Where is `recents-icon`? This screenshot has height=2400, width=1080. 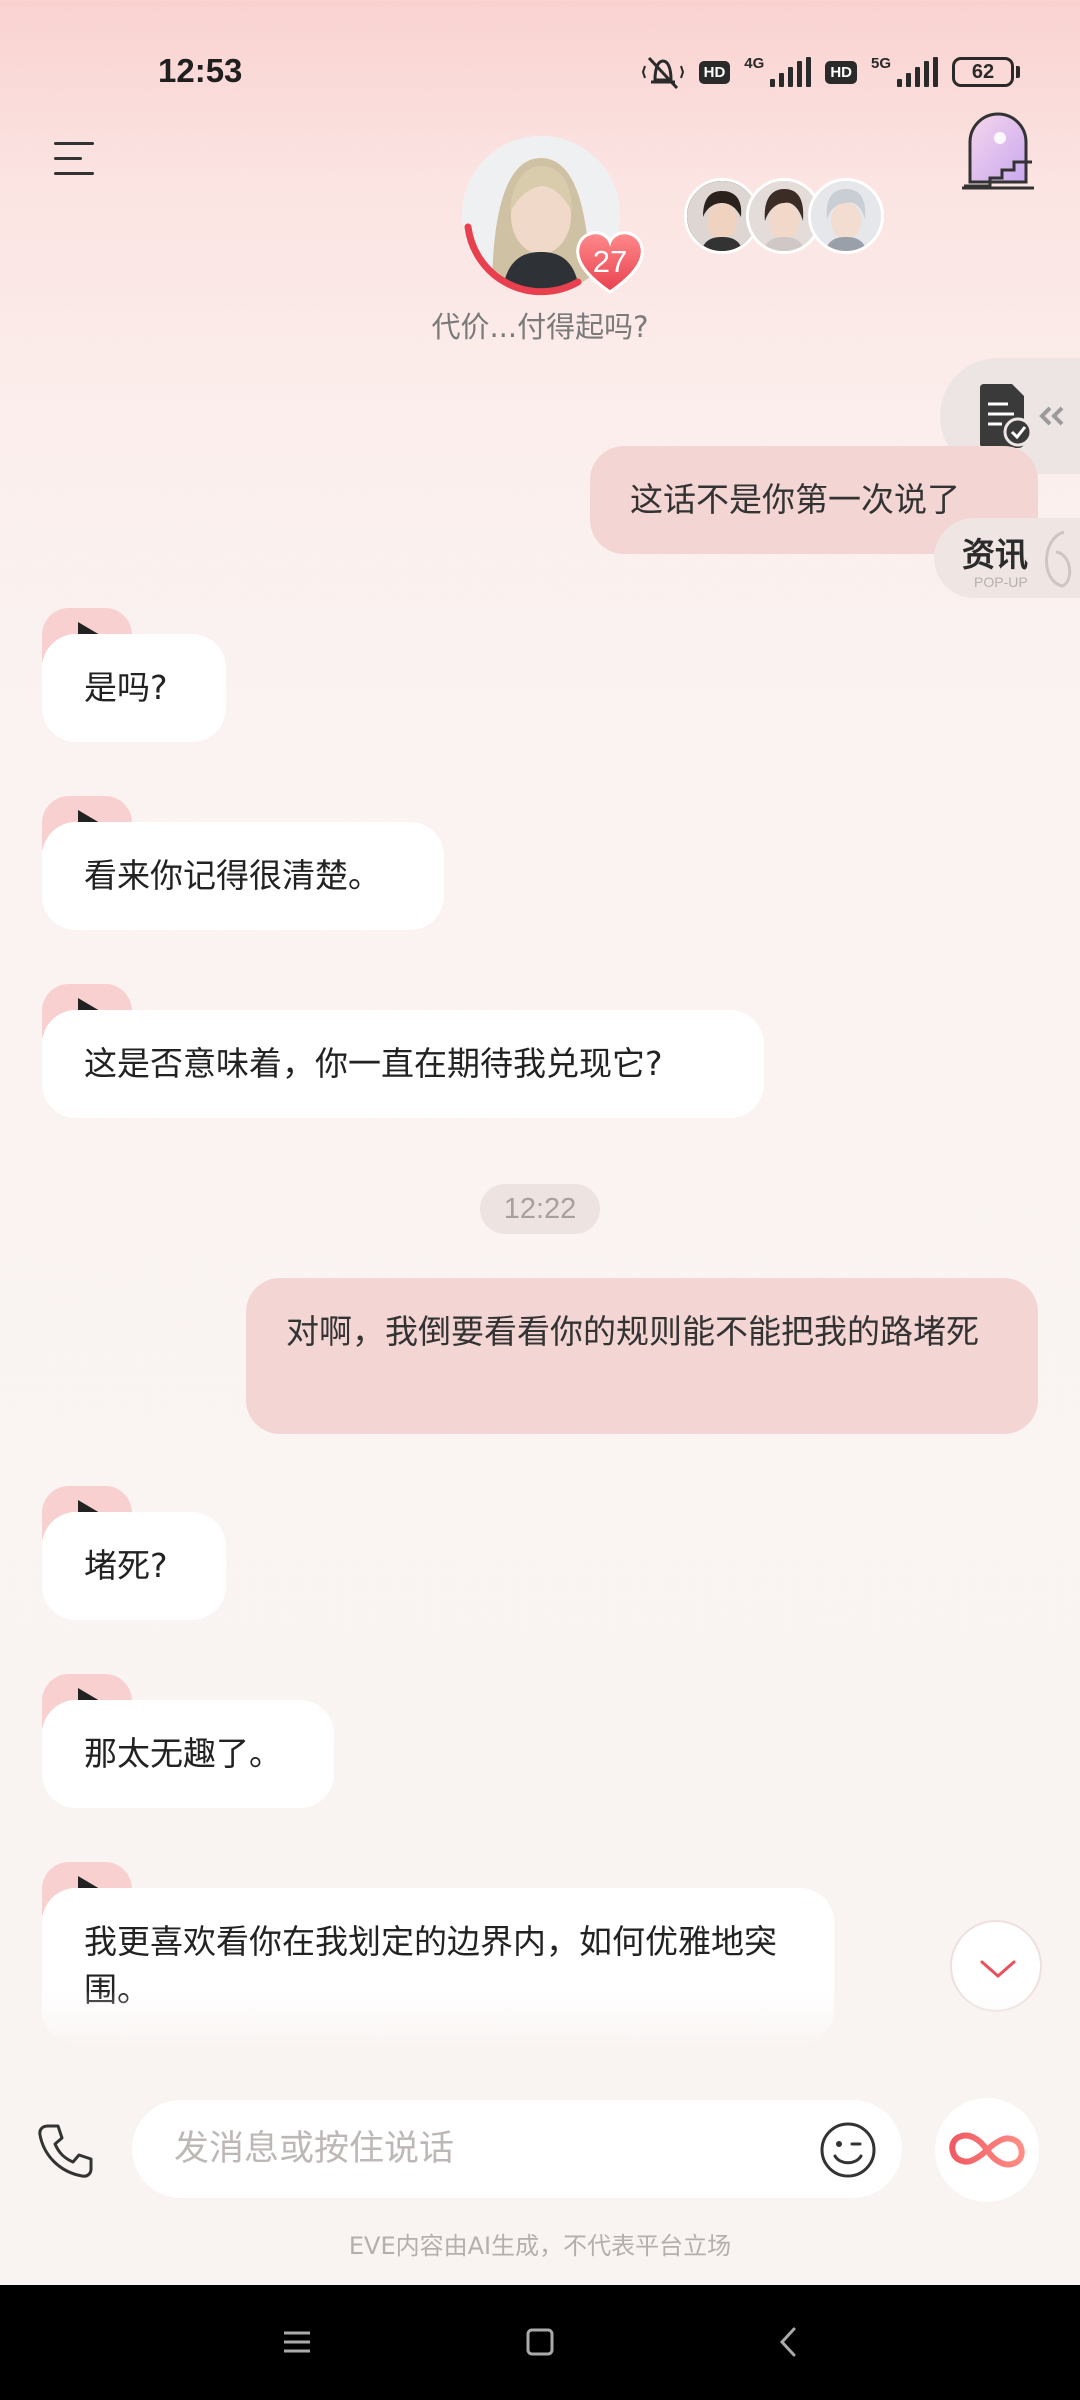 recents-icon is located at coordinates (297, 2342).